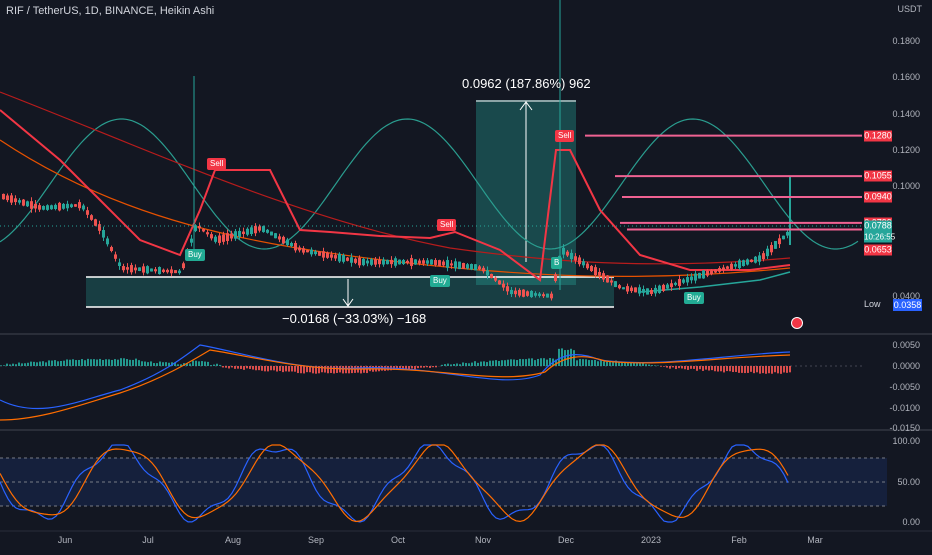  I want to click on low-label: Low, so click(872, 304).